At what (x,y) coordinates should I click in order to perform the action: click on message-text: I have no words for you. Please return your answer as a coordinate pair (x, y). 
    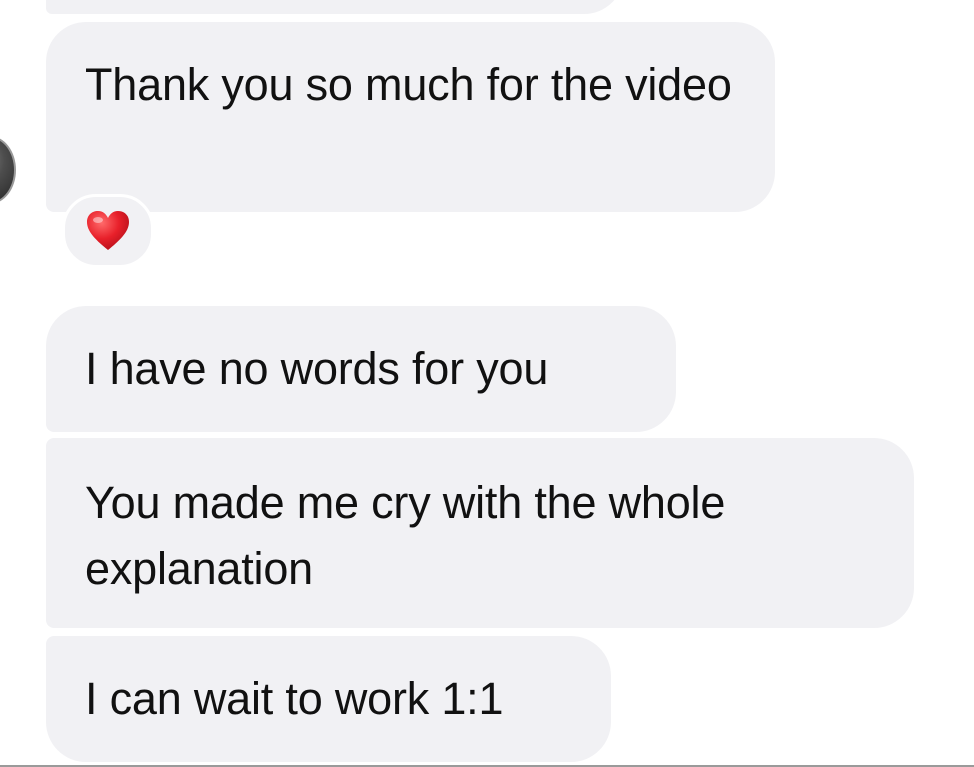
    Looking at the image, I should click on (317, 368).